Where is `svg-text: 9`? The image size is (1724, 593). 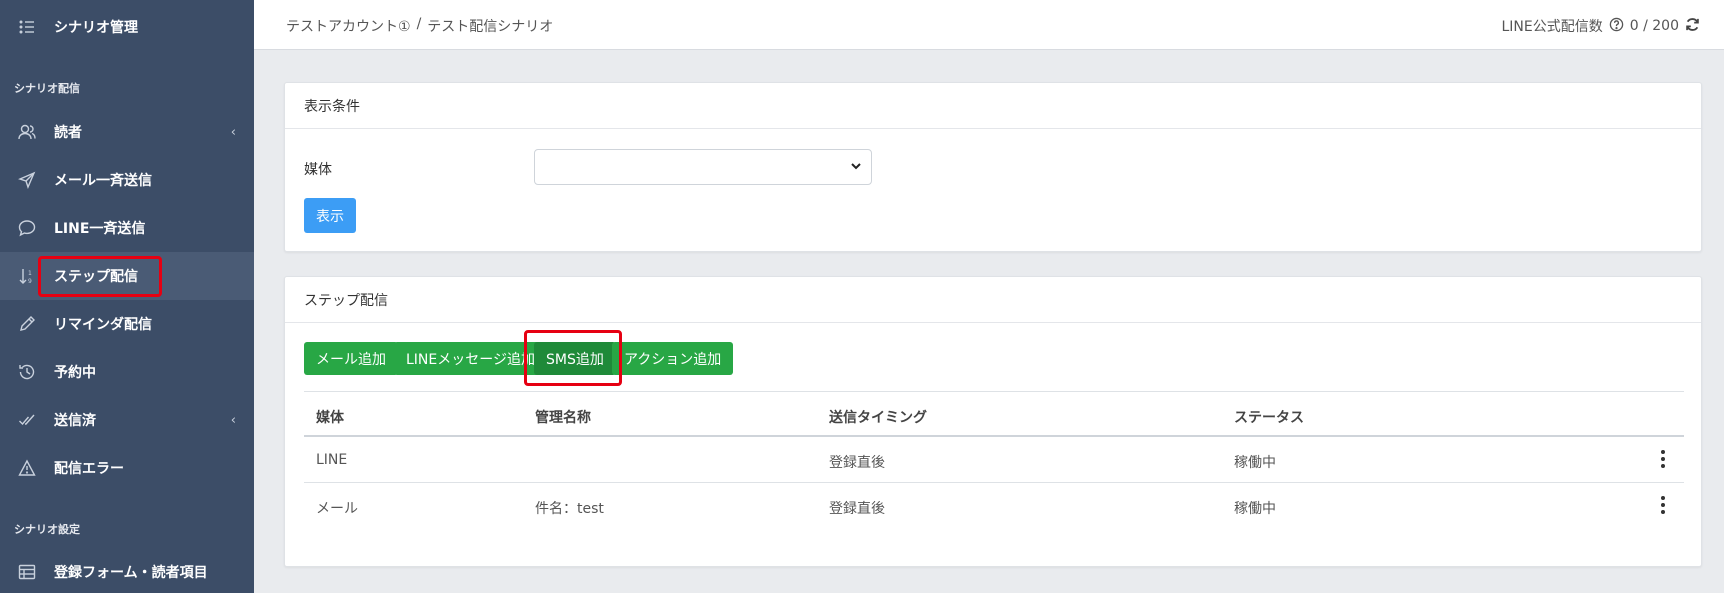
svg-text: 9 is located at coordinates (30, 281).